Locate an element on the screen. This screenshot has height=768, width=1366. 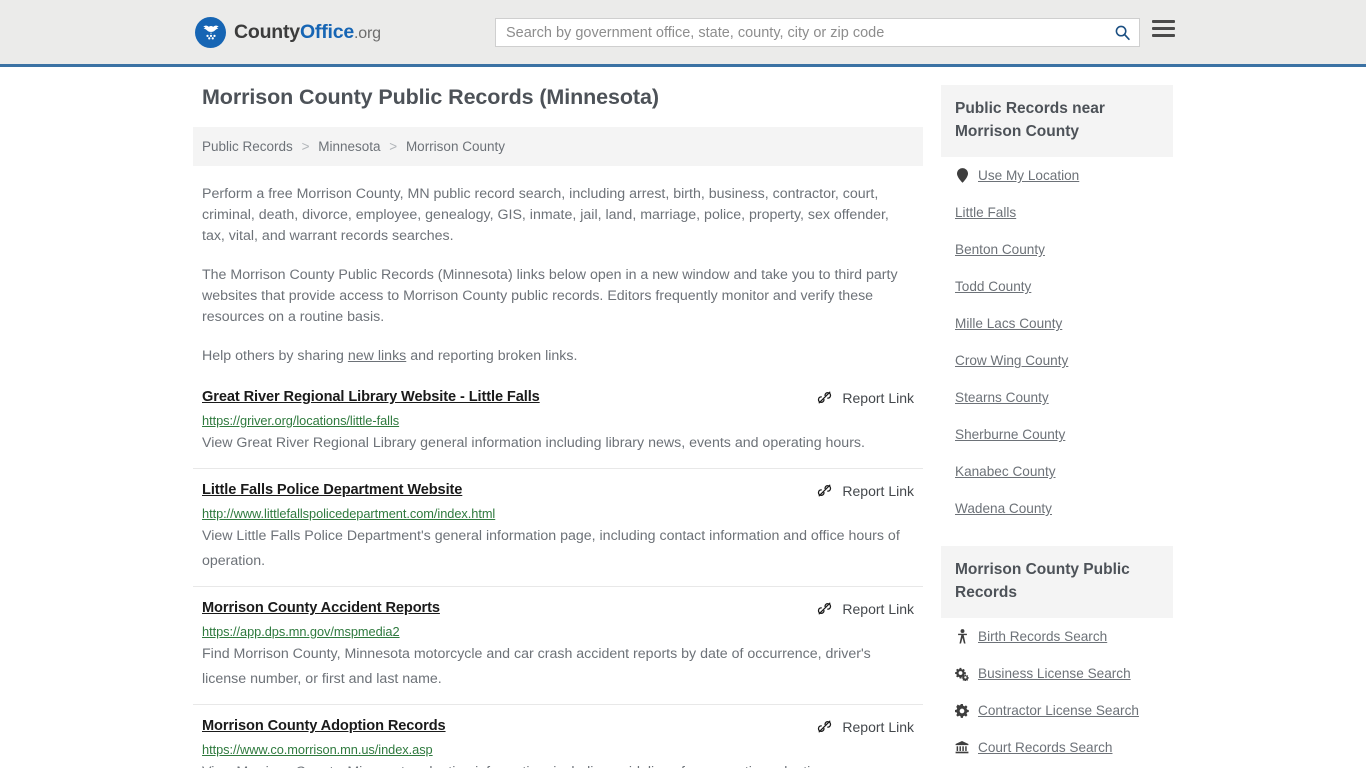
sidebar-item-court-records-search: Court Records Search is located at coordinates (1057, 747).